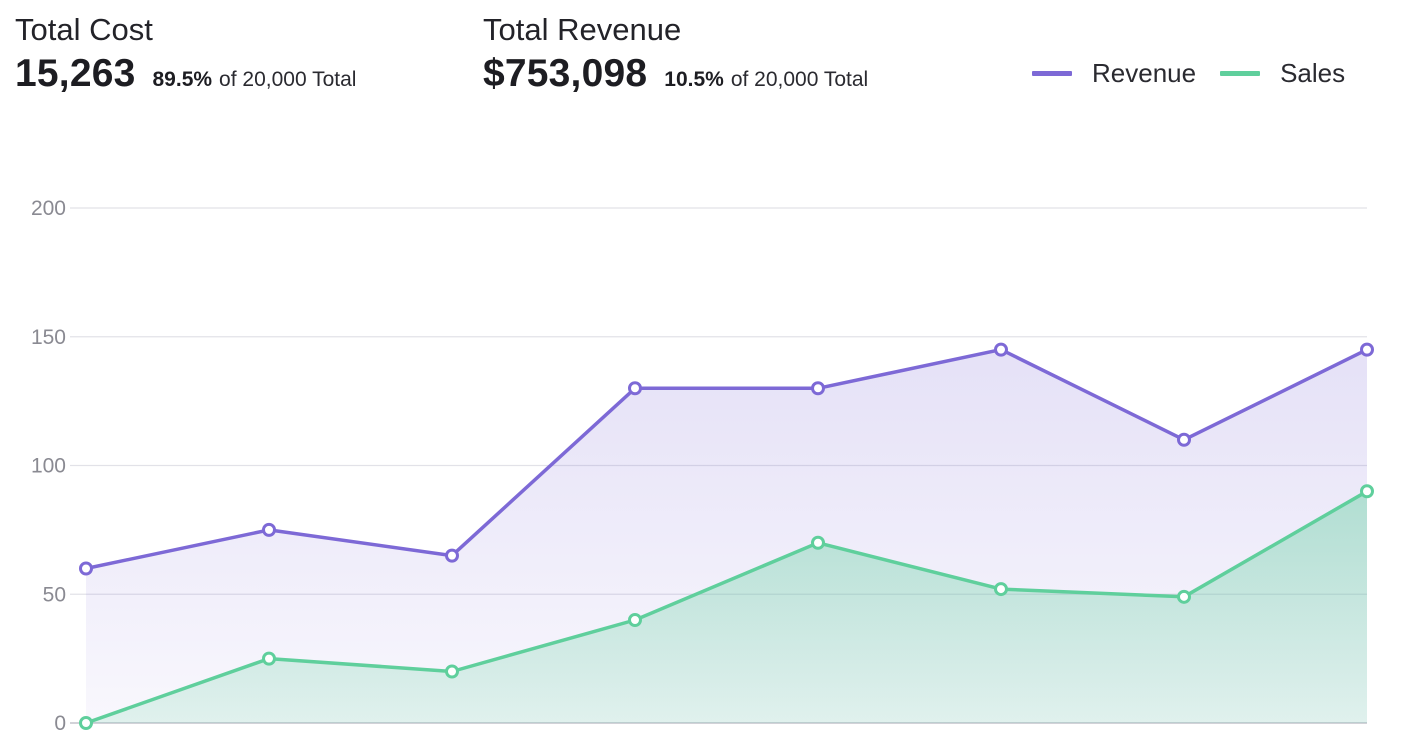 This screenshot has height=754, width=1412. I want to click on y-tick-label: 150, so click(48, 337).